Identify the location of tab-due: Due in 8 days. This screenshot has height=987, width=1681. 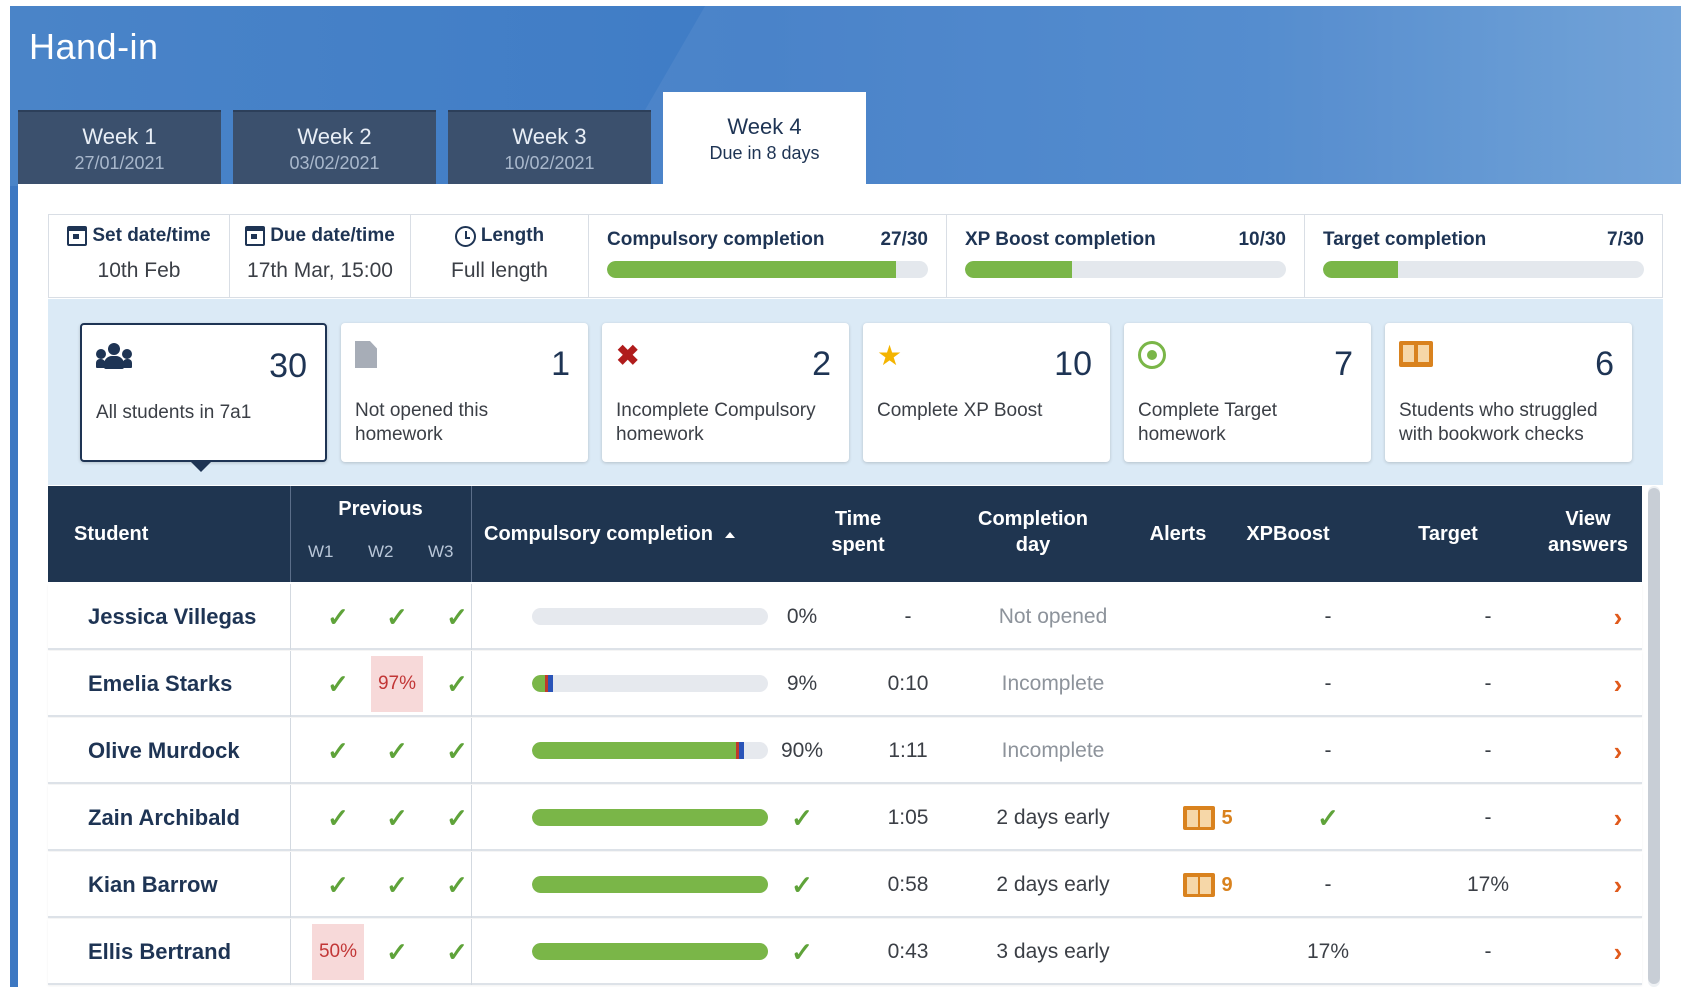
(764, 153).